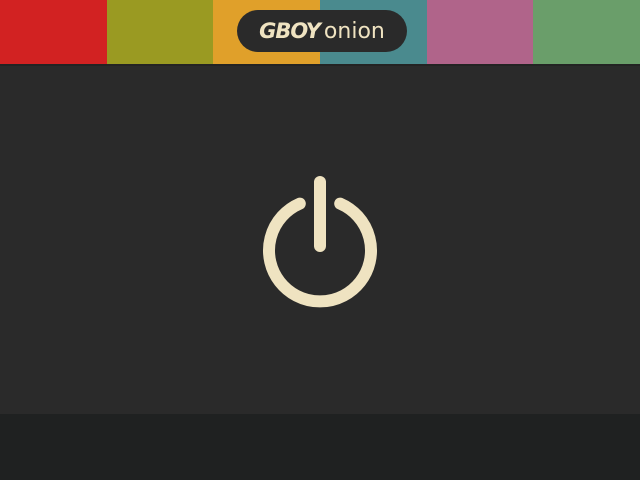 The height and width of the screenshot is (480, 640). Describe the element at coordinates (586, 32) in the screenshot. I see `stripe-green` at that location.